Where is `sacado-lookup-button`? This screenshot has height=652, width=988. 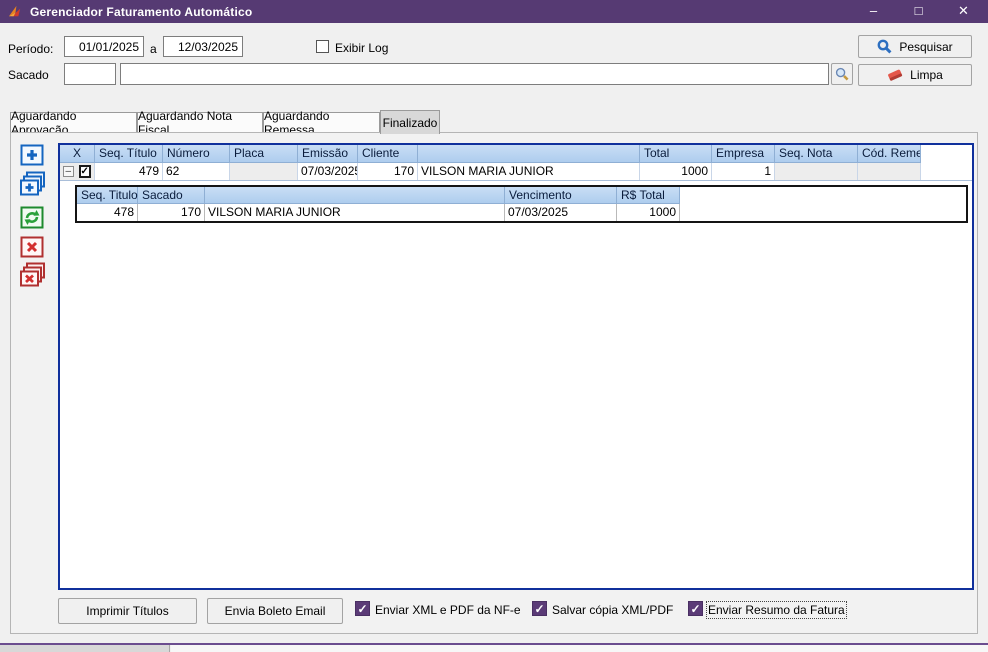 sacado-lookup-button is located at coordinates (842, 74).